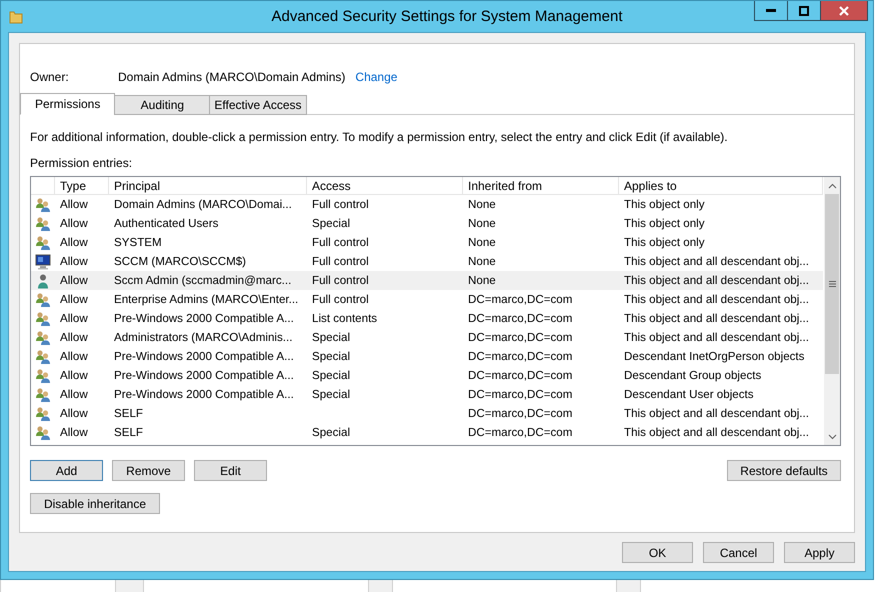  Describe the element at coordinates (738, 552) in the screenshot. I see `dialog-button: Cancel` at that location.